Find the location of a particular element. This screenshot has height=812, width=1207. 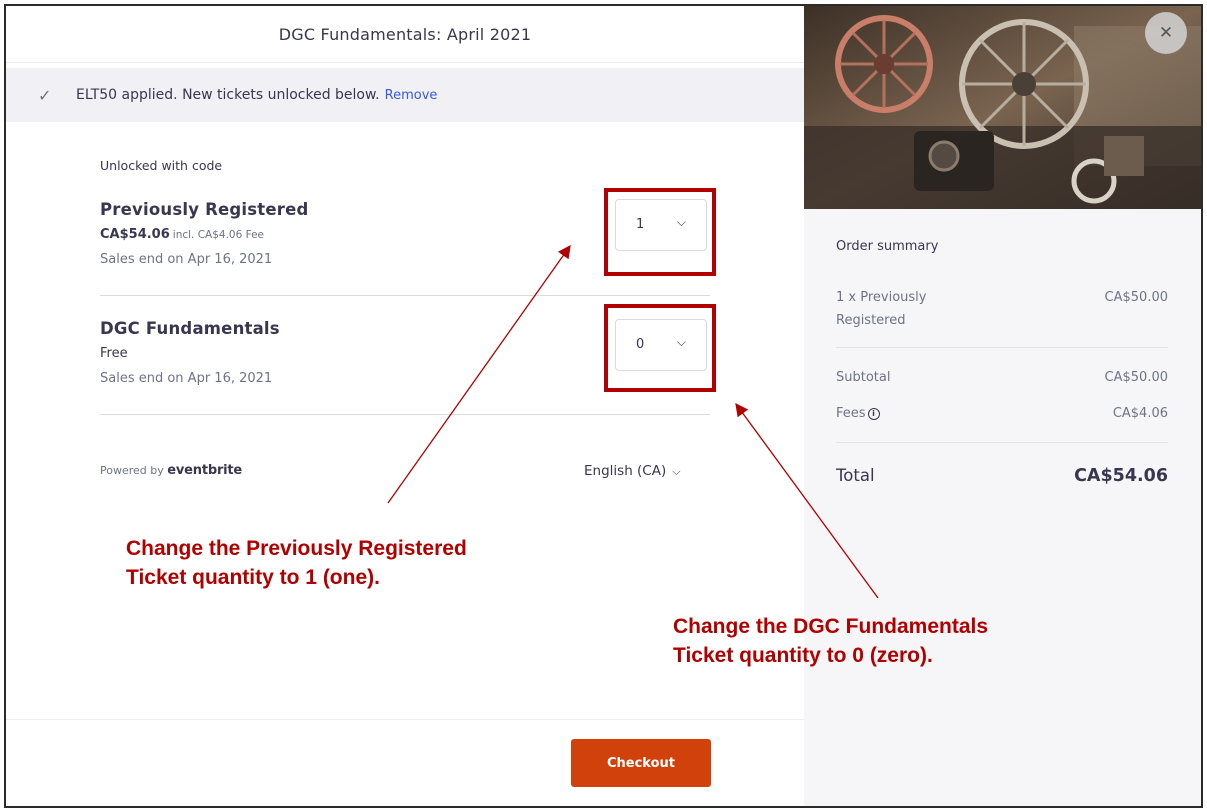

ticket-price-value: CA$54.06 is located at coordinates (135, 234).